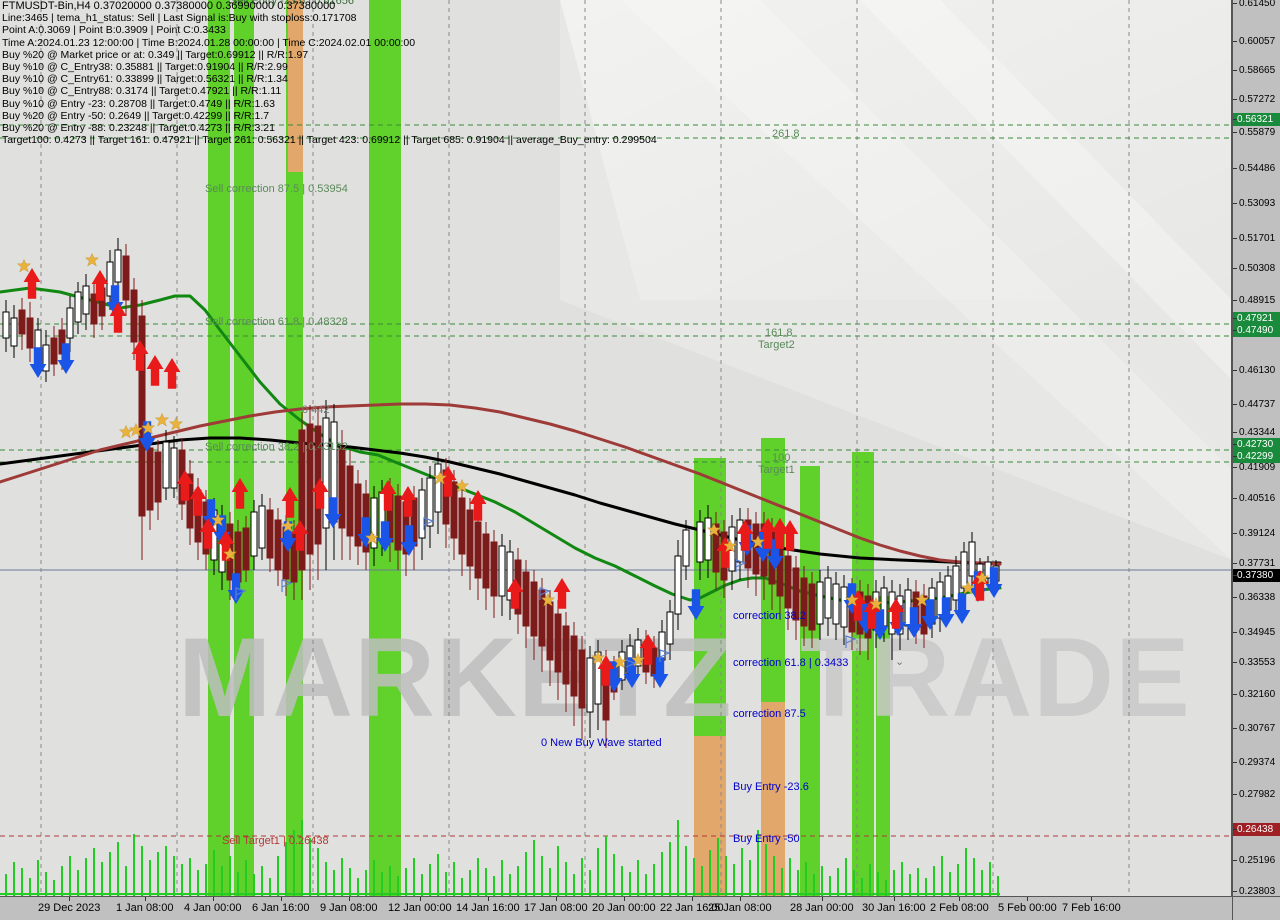 The width and height of the screenshot is (1280, 920). Describe the element at coordinates (1256, 119) in the screenshot. I see `price-tick-4: 0.56321` at that location.